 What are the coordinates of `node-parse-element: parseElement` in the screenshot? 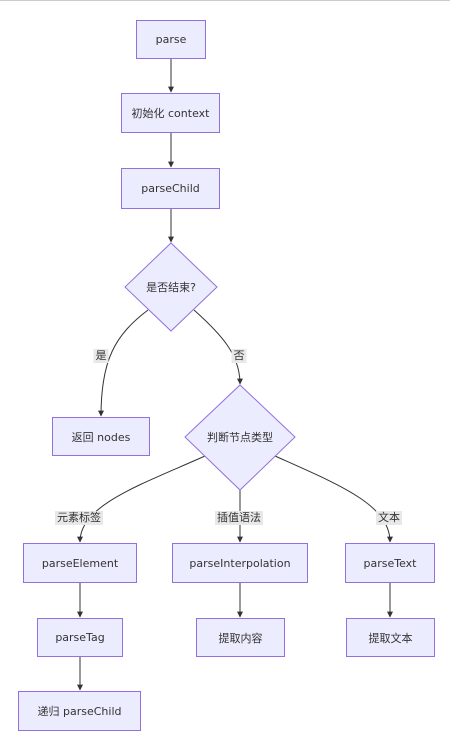 It's located at (80, 563).